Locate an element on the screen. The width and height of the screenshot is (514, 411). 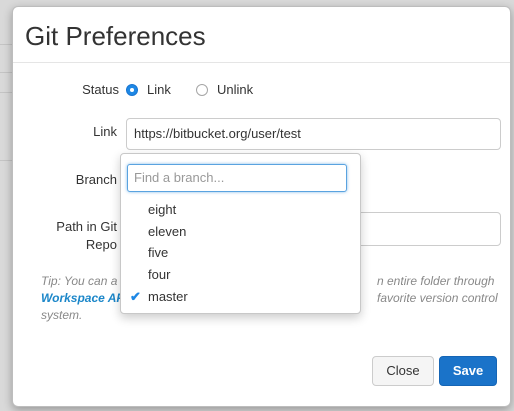
status-unlink-label: Unlink is located at coordinates (235, 89).